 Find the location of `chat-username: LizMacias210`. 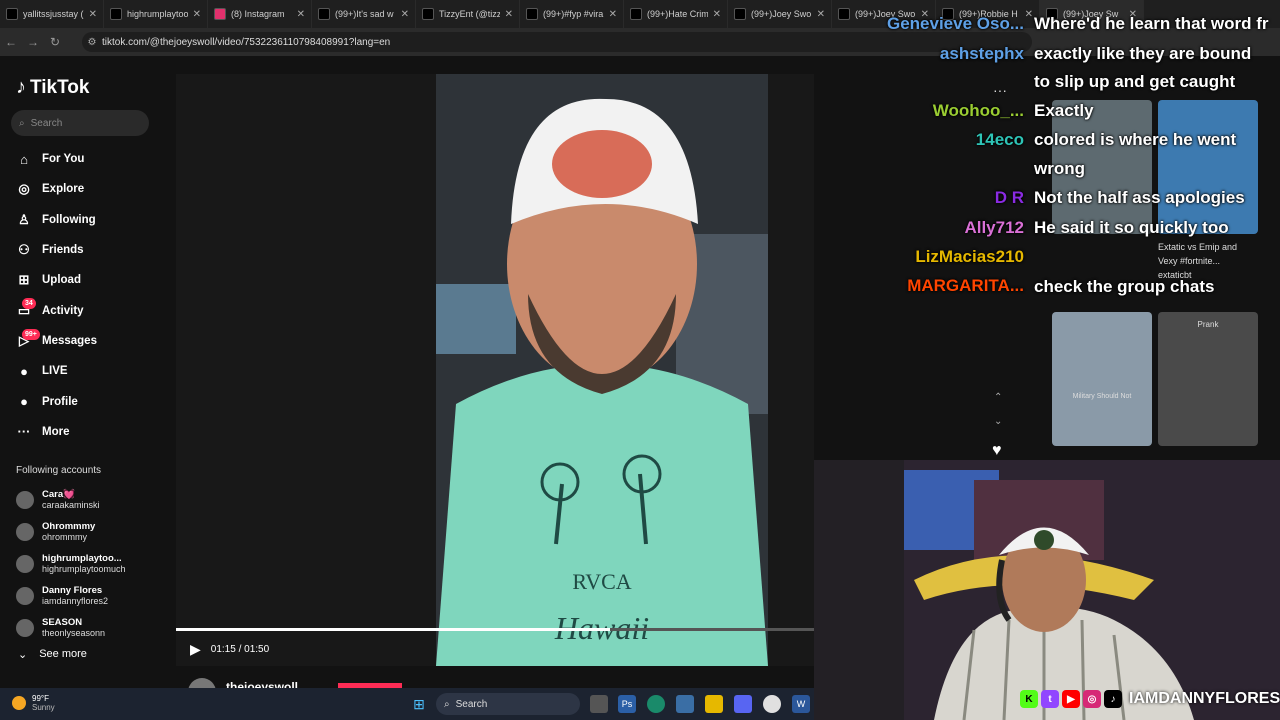

chat-username: LizMacias210 is located at coordinates (969, 256).